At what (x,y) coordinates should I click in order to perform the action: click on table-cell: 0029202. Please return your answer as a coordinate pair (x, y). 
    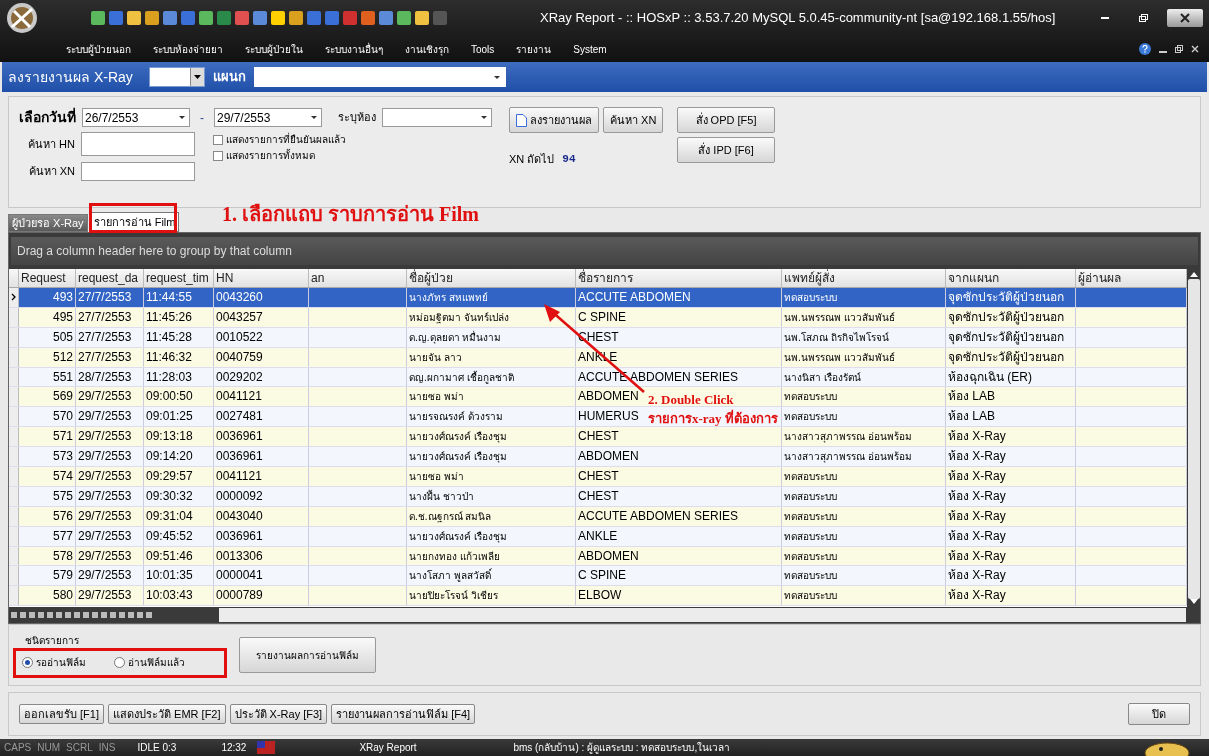
    Looking at the image, I should click on (239, 376).